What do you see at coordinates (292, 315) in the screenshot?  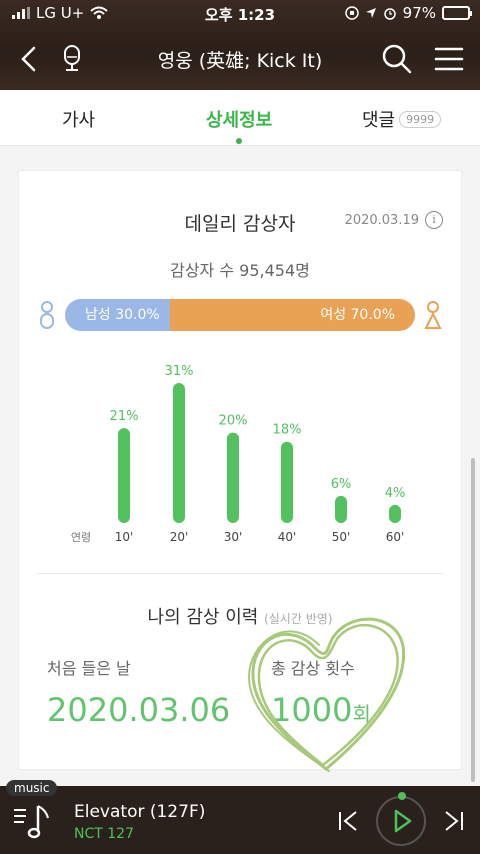 I see `female-ratio: 여성 70.0%` at bounding box center [292, 315].